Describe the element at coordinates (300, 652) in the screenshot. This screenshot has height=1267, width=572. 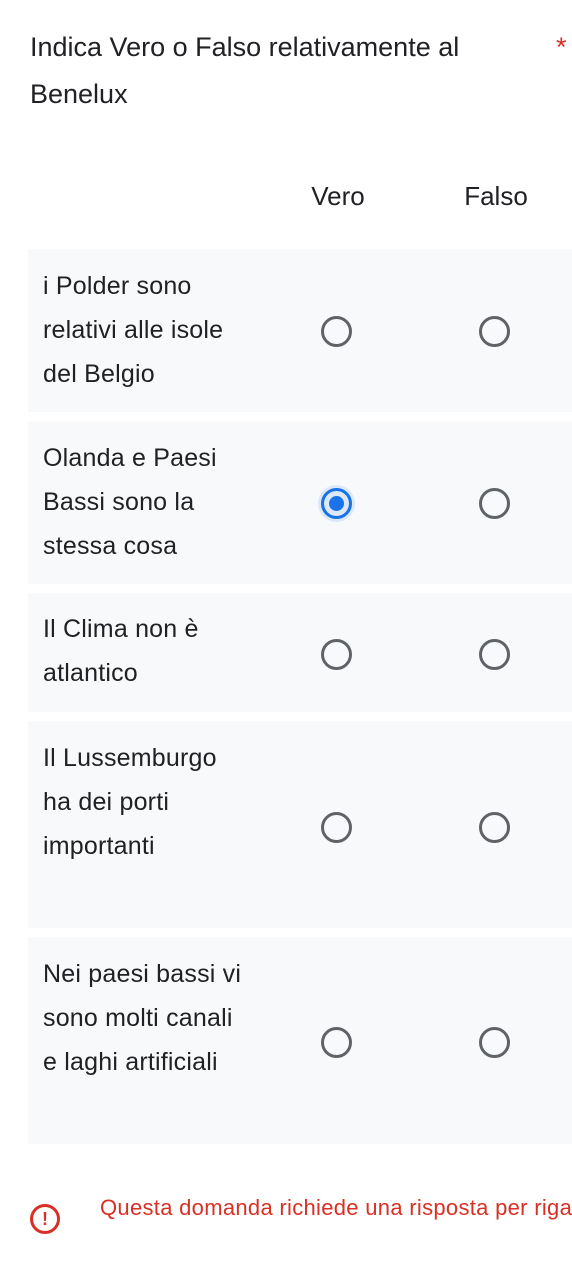
I see `grid-row: Il Clima non è atlantico` at that location.